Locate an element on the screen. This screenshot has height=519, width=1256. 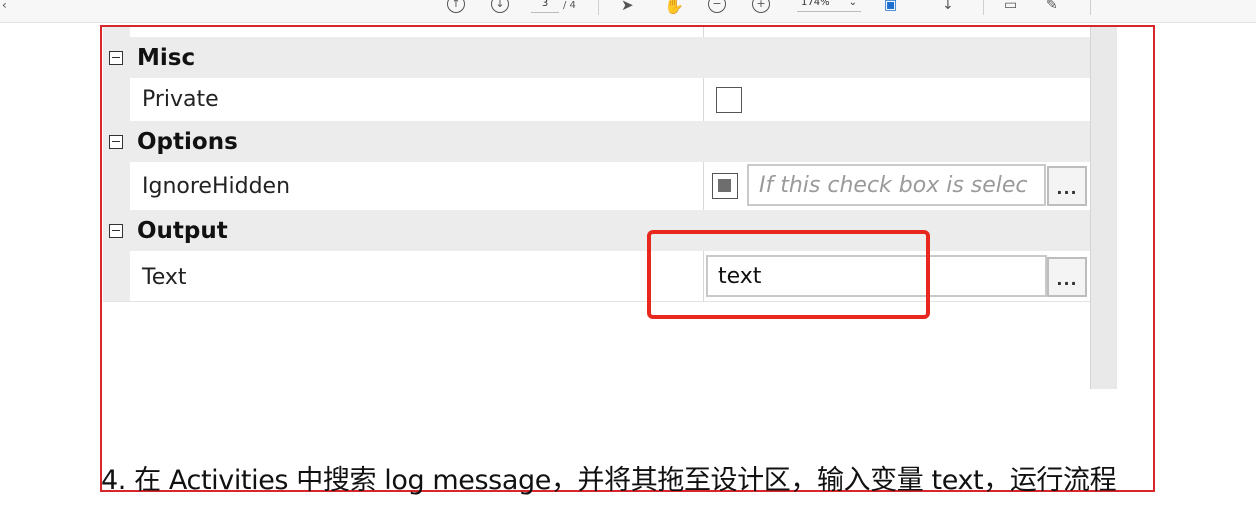
select-cursor-icon: ➤ is located at coordinates (627, 7).